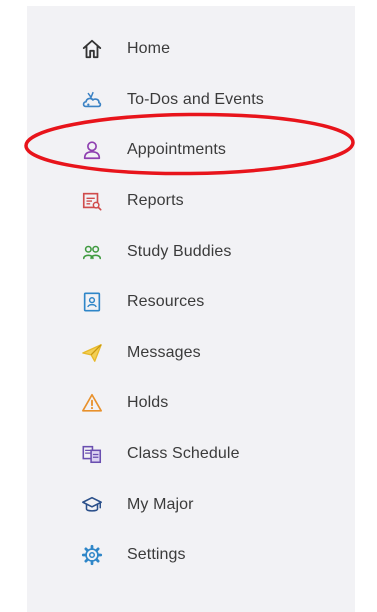 The image size is (377, 612). I want to click on report-icon, so click(92, 201).